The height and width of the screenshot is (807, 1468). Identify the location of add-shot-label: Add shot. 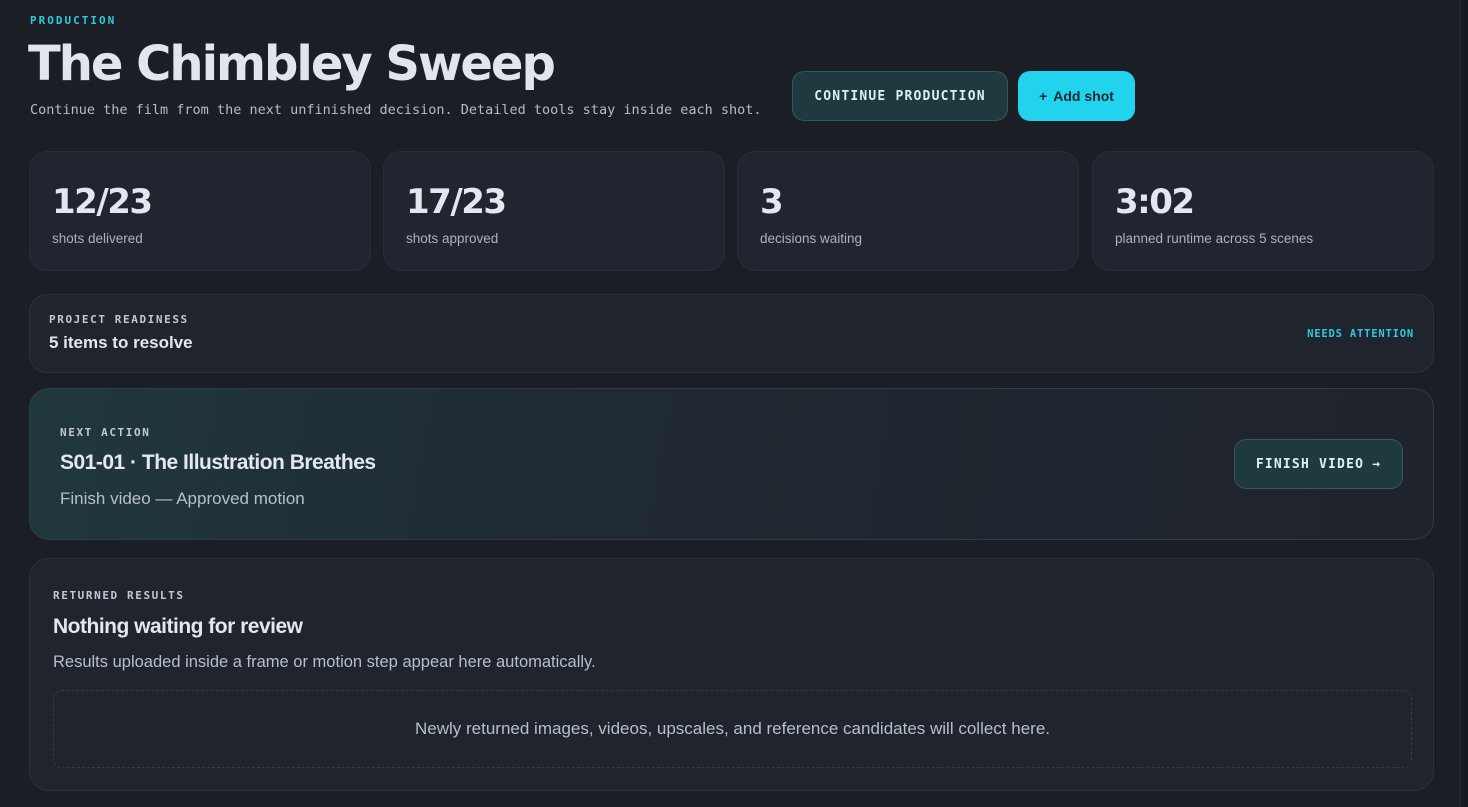
(1083, 96).